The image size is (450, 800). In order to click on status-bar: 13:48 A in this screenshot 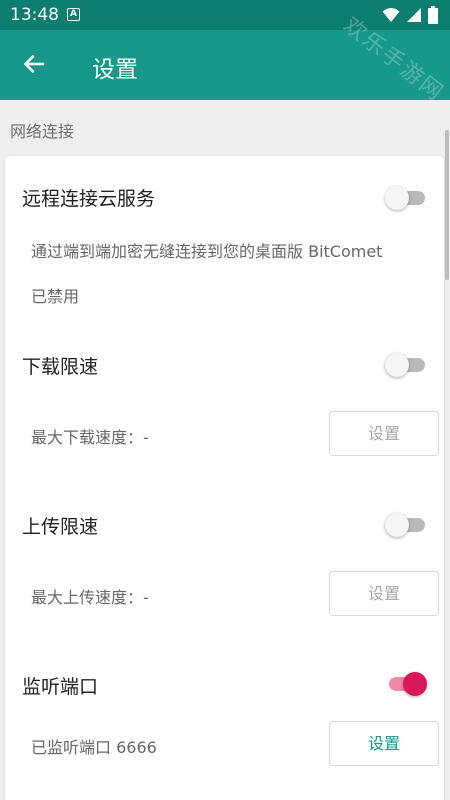, I will do `click(225, 15)`.